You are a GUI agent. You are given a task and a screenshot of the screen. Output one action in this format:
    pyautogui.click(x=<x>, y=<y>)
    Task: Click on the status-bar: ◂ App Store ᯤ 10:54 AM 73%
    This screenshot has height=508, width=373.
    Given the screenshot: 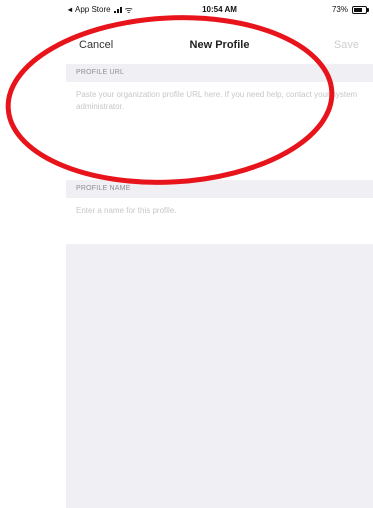 What is the action you would take?
    pyautogui.click(x=219, y=11)
    